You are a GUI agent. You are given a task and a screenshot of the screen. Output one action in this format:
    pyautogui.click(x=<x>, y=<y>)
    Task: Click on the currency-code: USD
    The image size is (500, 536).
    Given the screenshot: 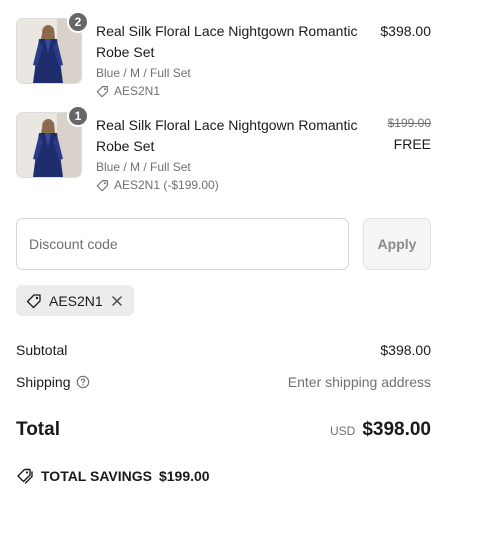 What is the action you would take?
    pyautogui.click(x=342, y=431)
    